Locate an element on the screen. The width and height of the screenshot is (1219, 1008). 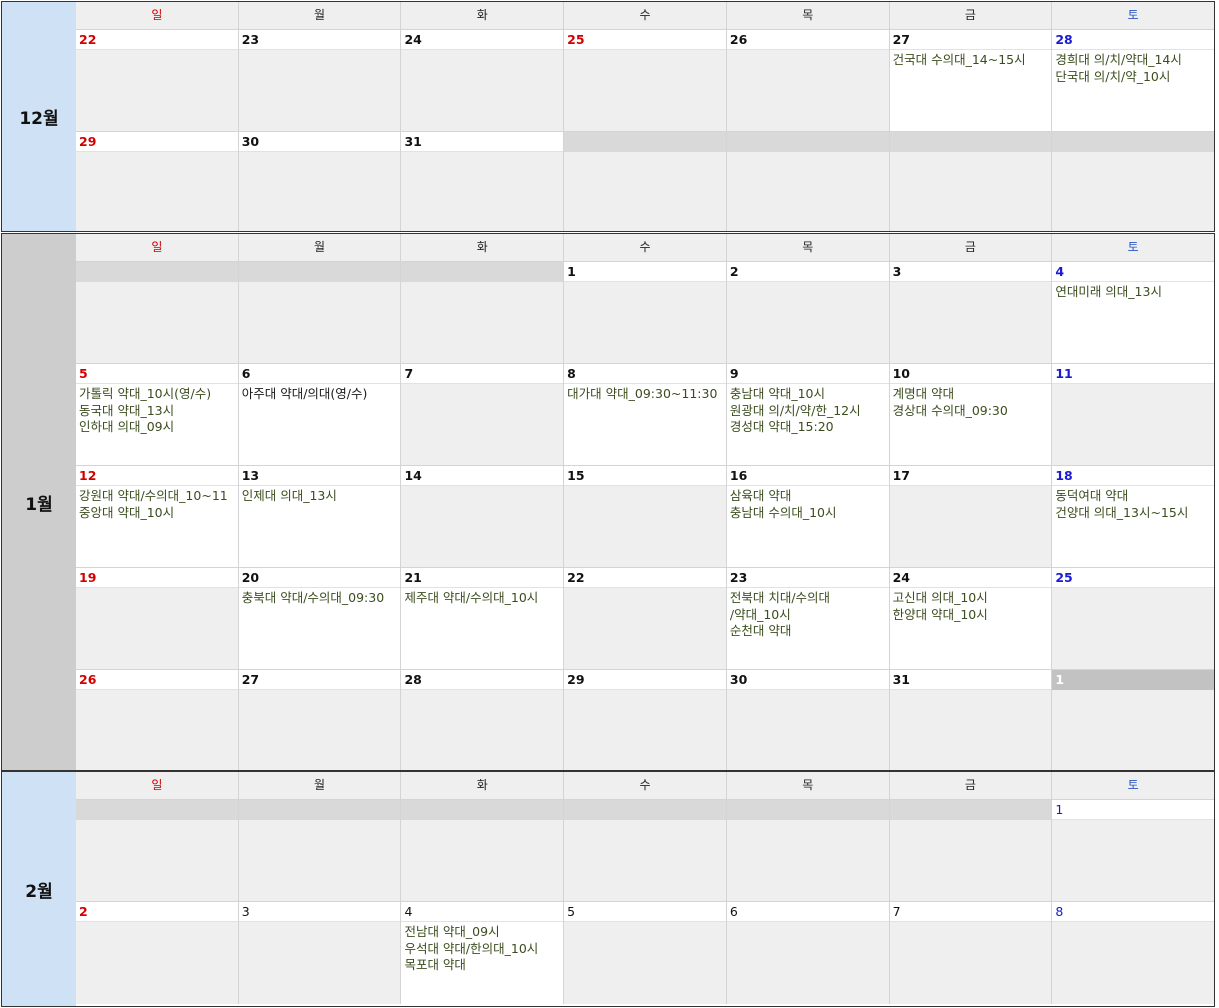
event-item: 단국대 의/치/약_10시 is located at coordinates (1133, 77).